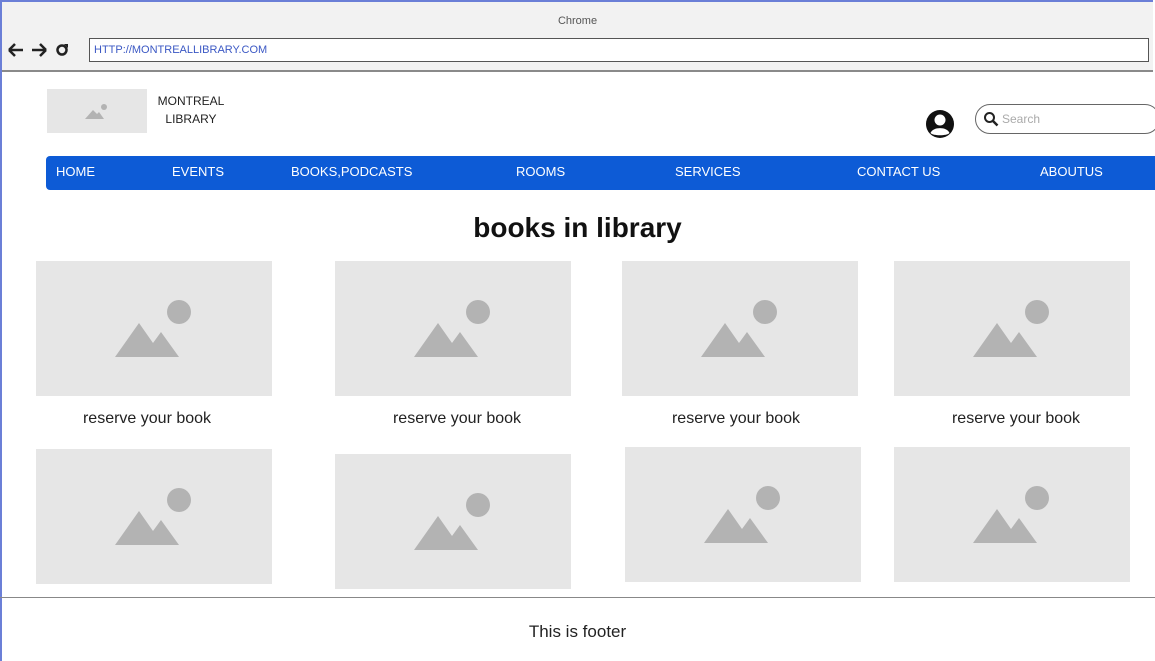 The image size is (1155, 661). Describe the element at coordinates (16, 50) in the screenshot. I see `back-arrow-icon` at that location.